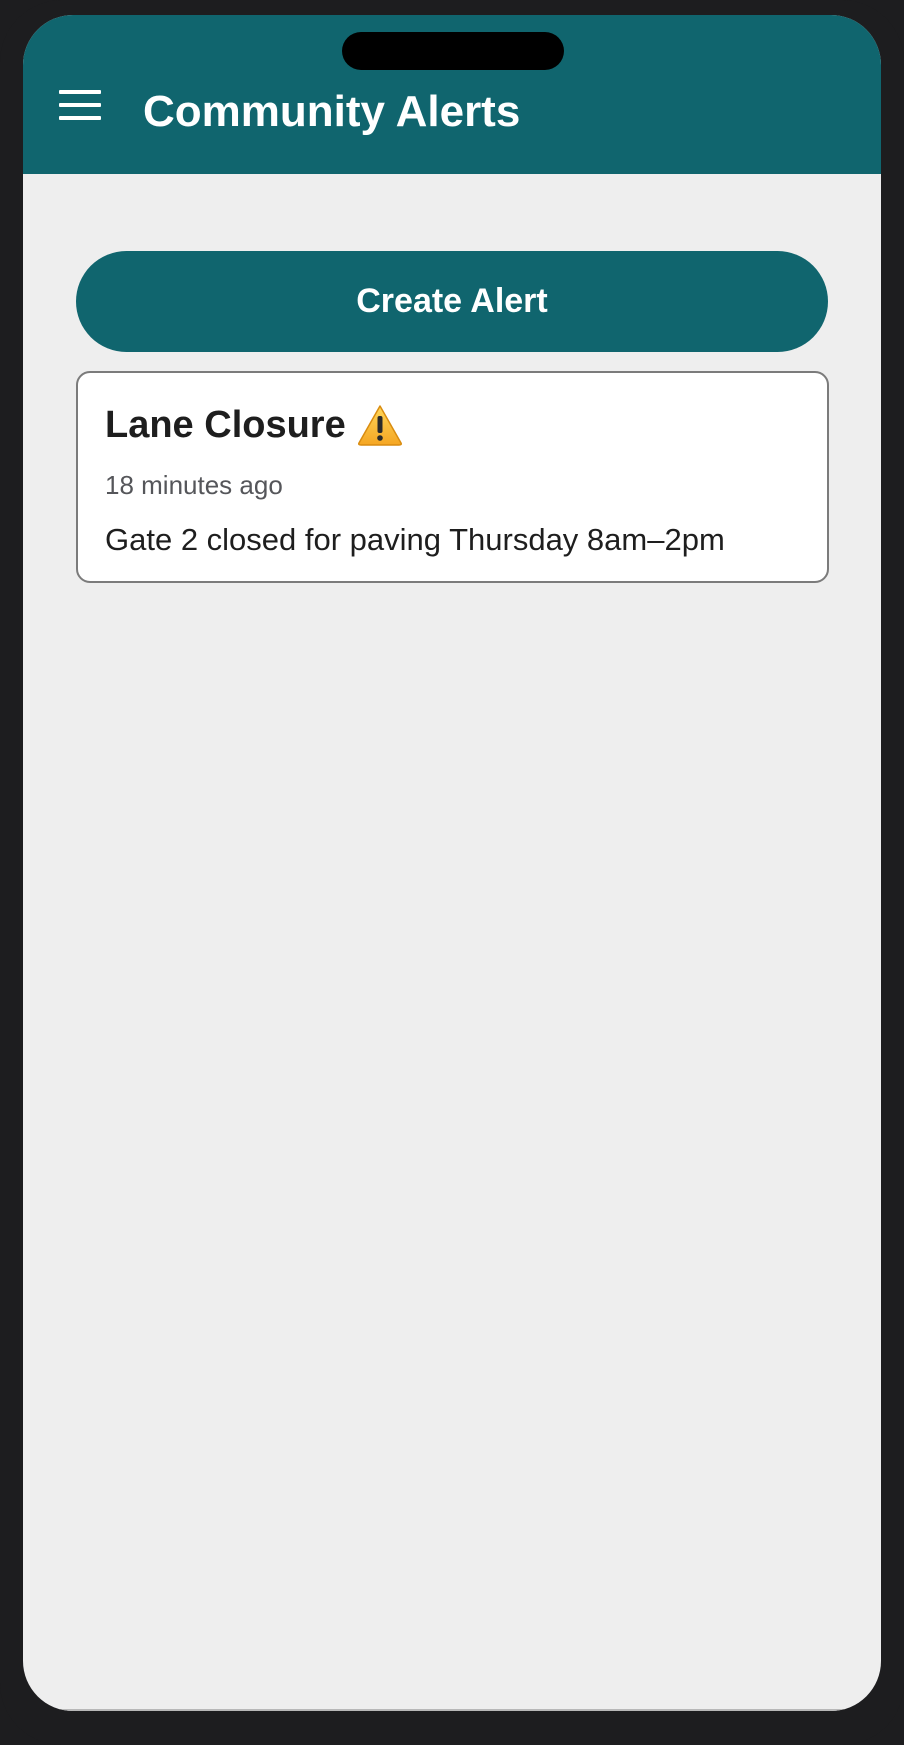 This screenshot has height=1745, width=904. Describe the element at coordinates (194, 485) in the screenshot. I see `alert-timestamp: 18 minutes ago` at that location.